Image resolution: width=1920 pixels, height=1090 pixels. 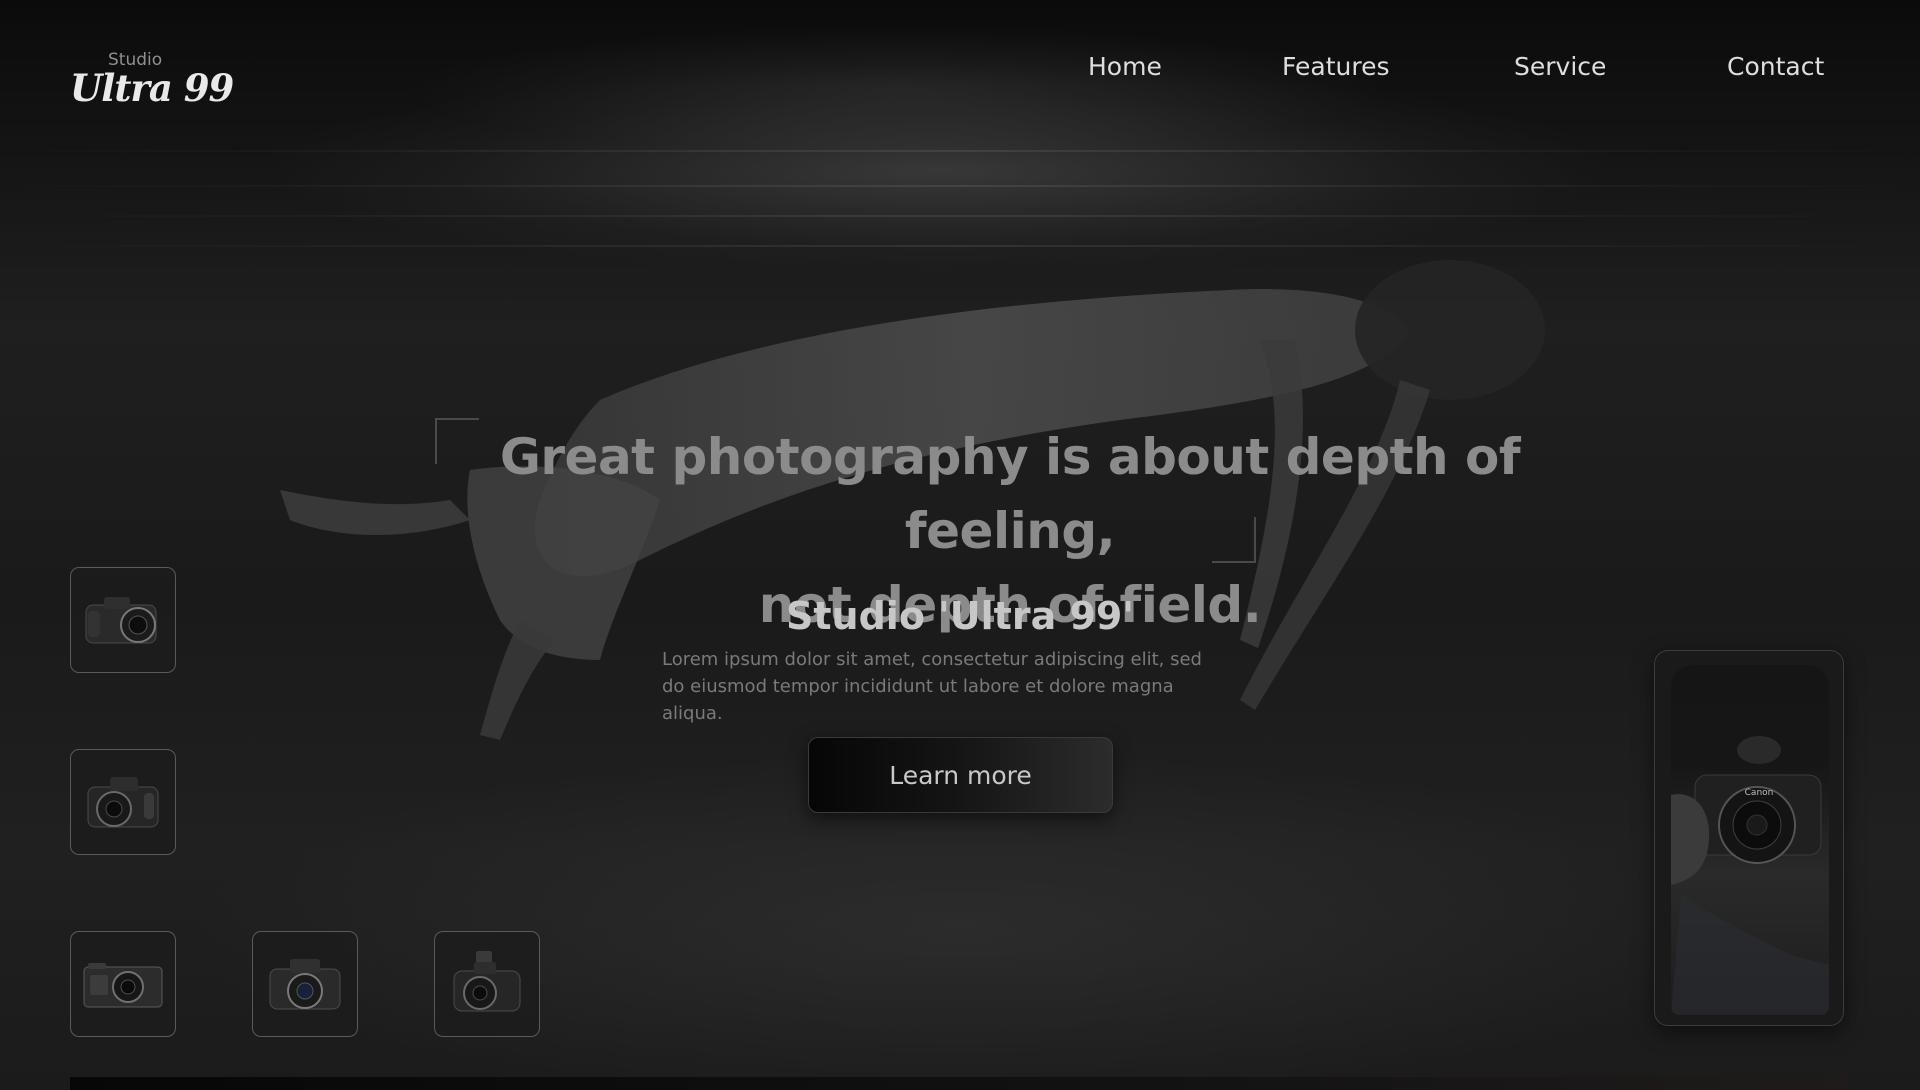 What do you see at coordinates (1125, 66) in the screenshot?
I see `nav-home-link: Home` at bounding box center [1125, 66].